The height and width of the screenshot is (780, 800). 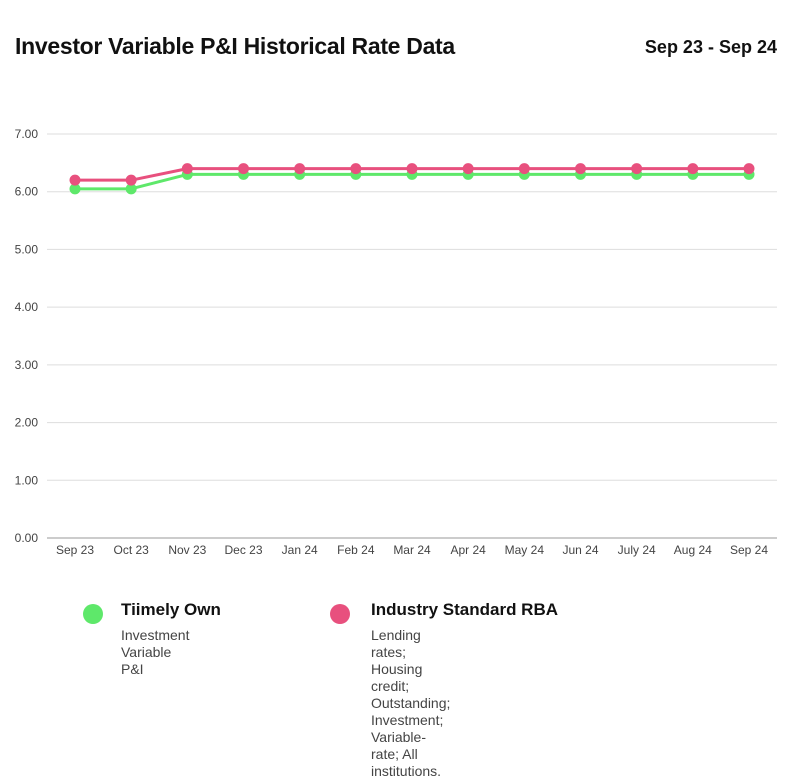 What do you see at coordinates (27, 336) in the screenshot?
I see `y-axis-ticks: 0.00 1.00 2.00 3.00 4.00 5.00 6.00 7.00` at bounding box center [27, 336].